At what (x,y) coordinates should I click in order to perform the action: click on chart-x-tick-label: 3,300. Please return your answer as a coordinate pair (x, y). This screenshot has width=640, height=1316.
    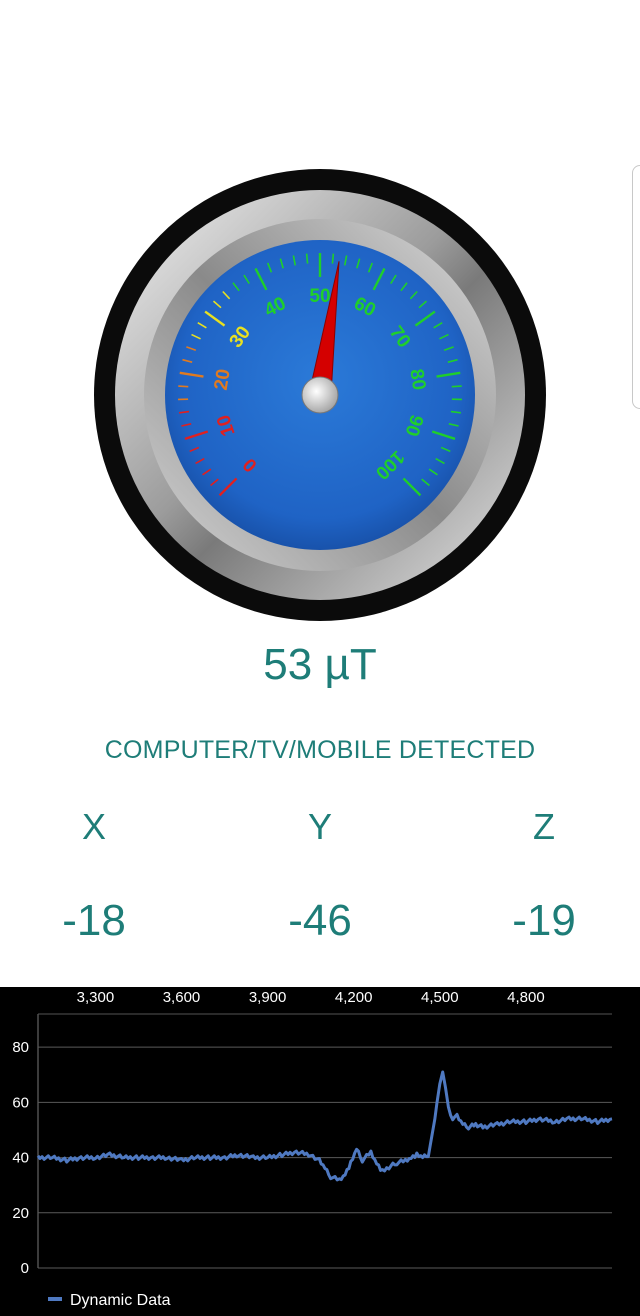
    Looking at the image, I should click on (96, 997).